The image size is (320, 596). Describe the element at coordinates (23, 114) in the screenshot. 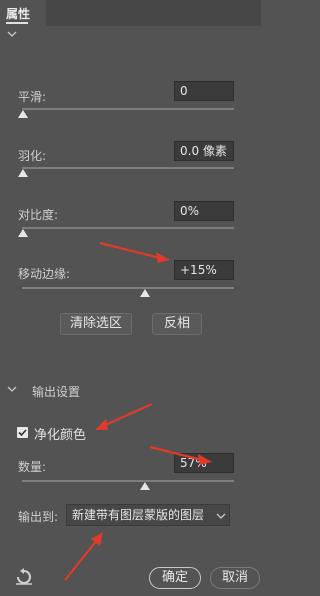

I see `smooth-slider-thumb` at that location.